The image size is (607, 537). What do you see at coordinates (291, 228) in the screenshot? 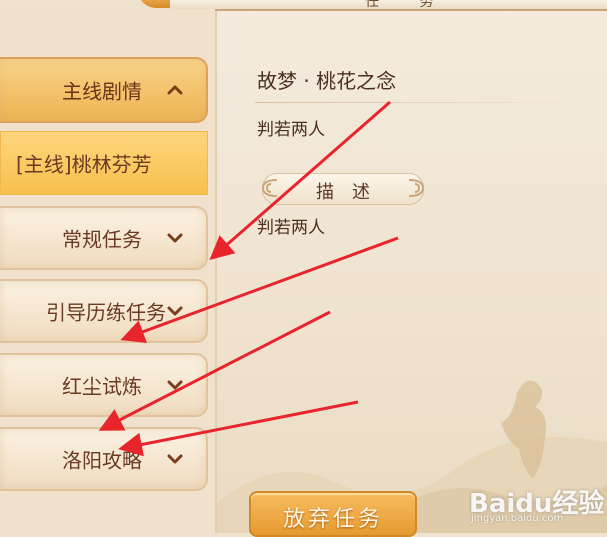
I see `task-description: 判若两人` at bounding box center [291, 228].